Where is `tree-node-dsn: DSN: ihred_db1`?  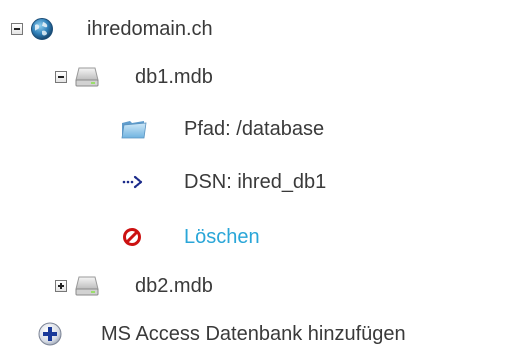 tree-node-dsn: DSN: ihred_db1 is located at coordinates (223, 182).